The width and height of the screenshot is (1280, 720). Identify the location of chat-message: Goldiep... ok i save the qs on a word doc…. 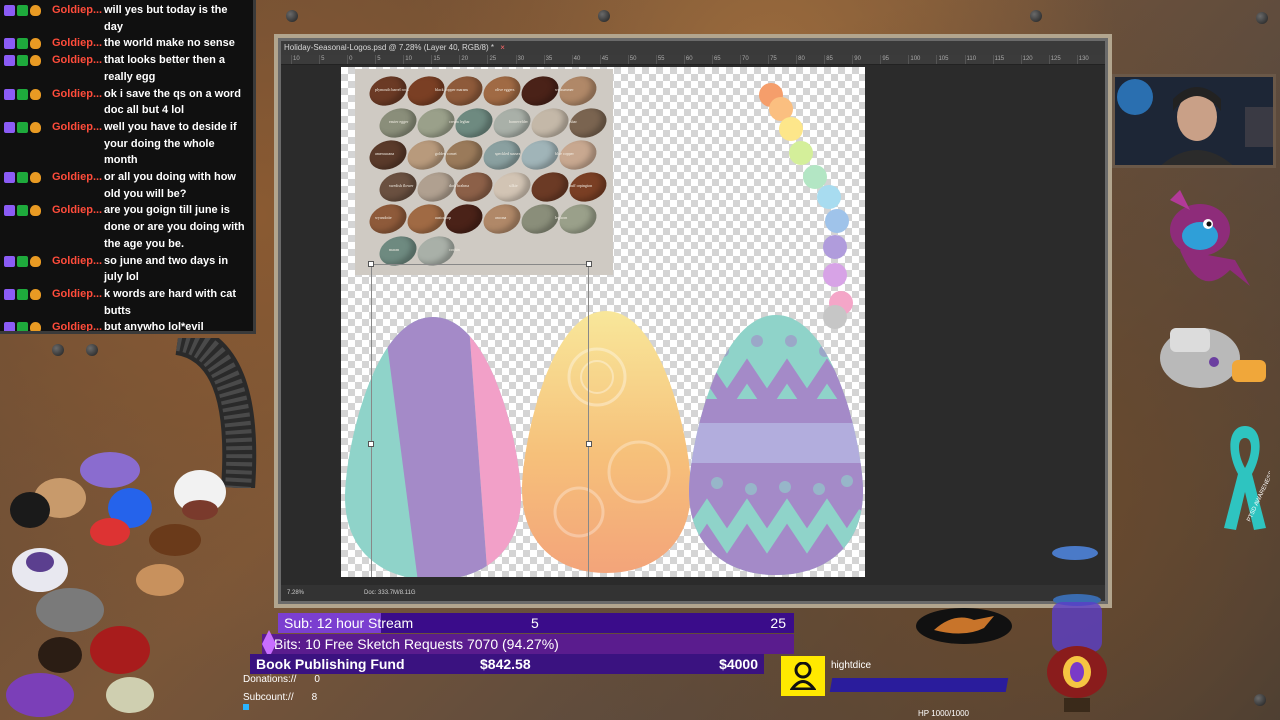
(126, 102).